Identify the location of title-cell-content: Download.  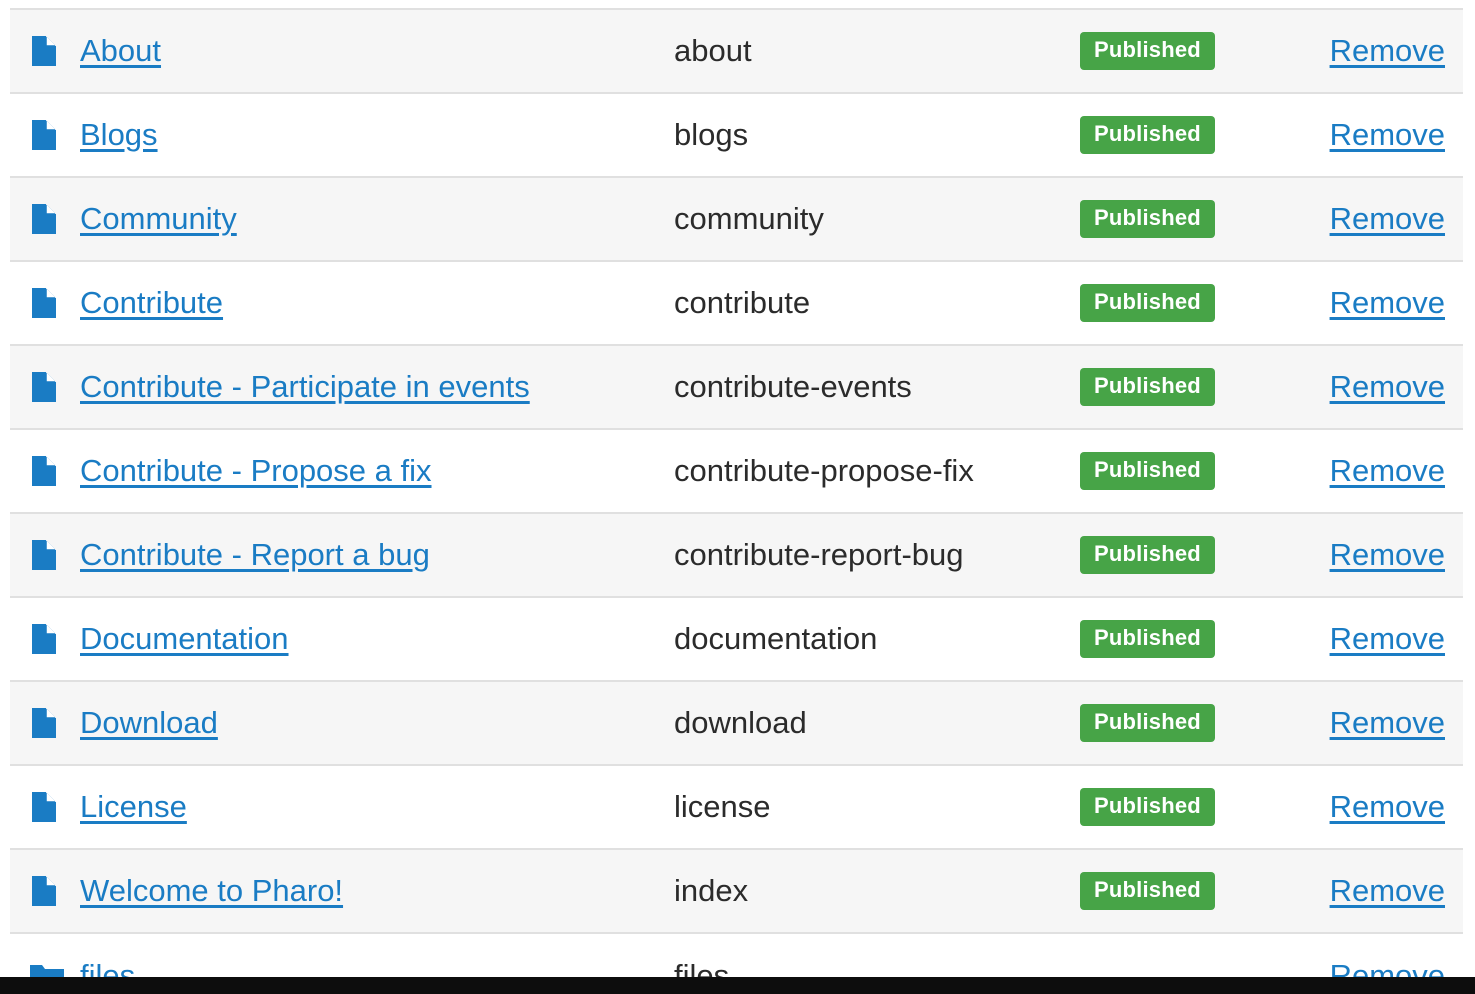
(336, 723).